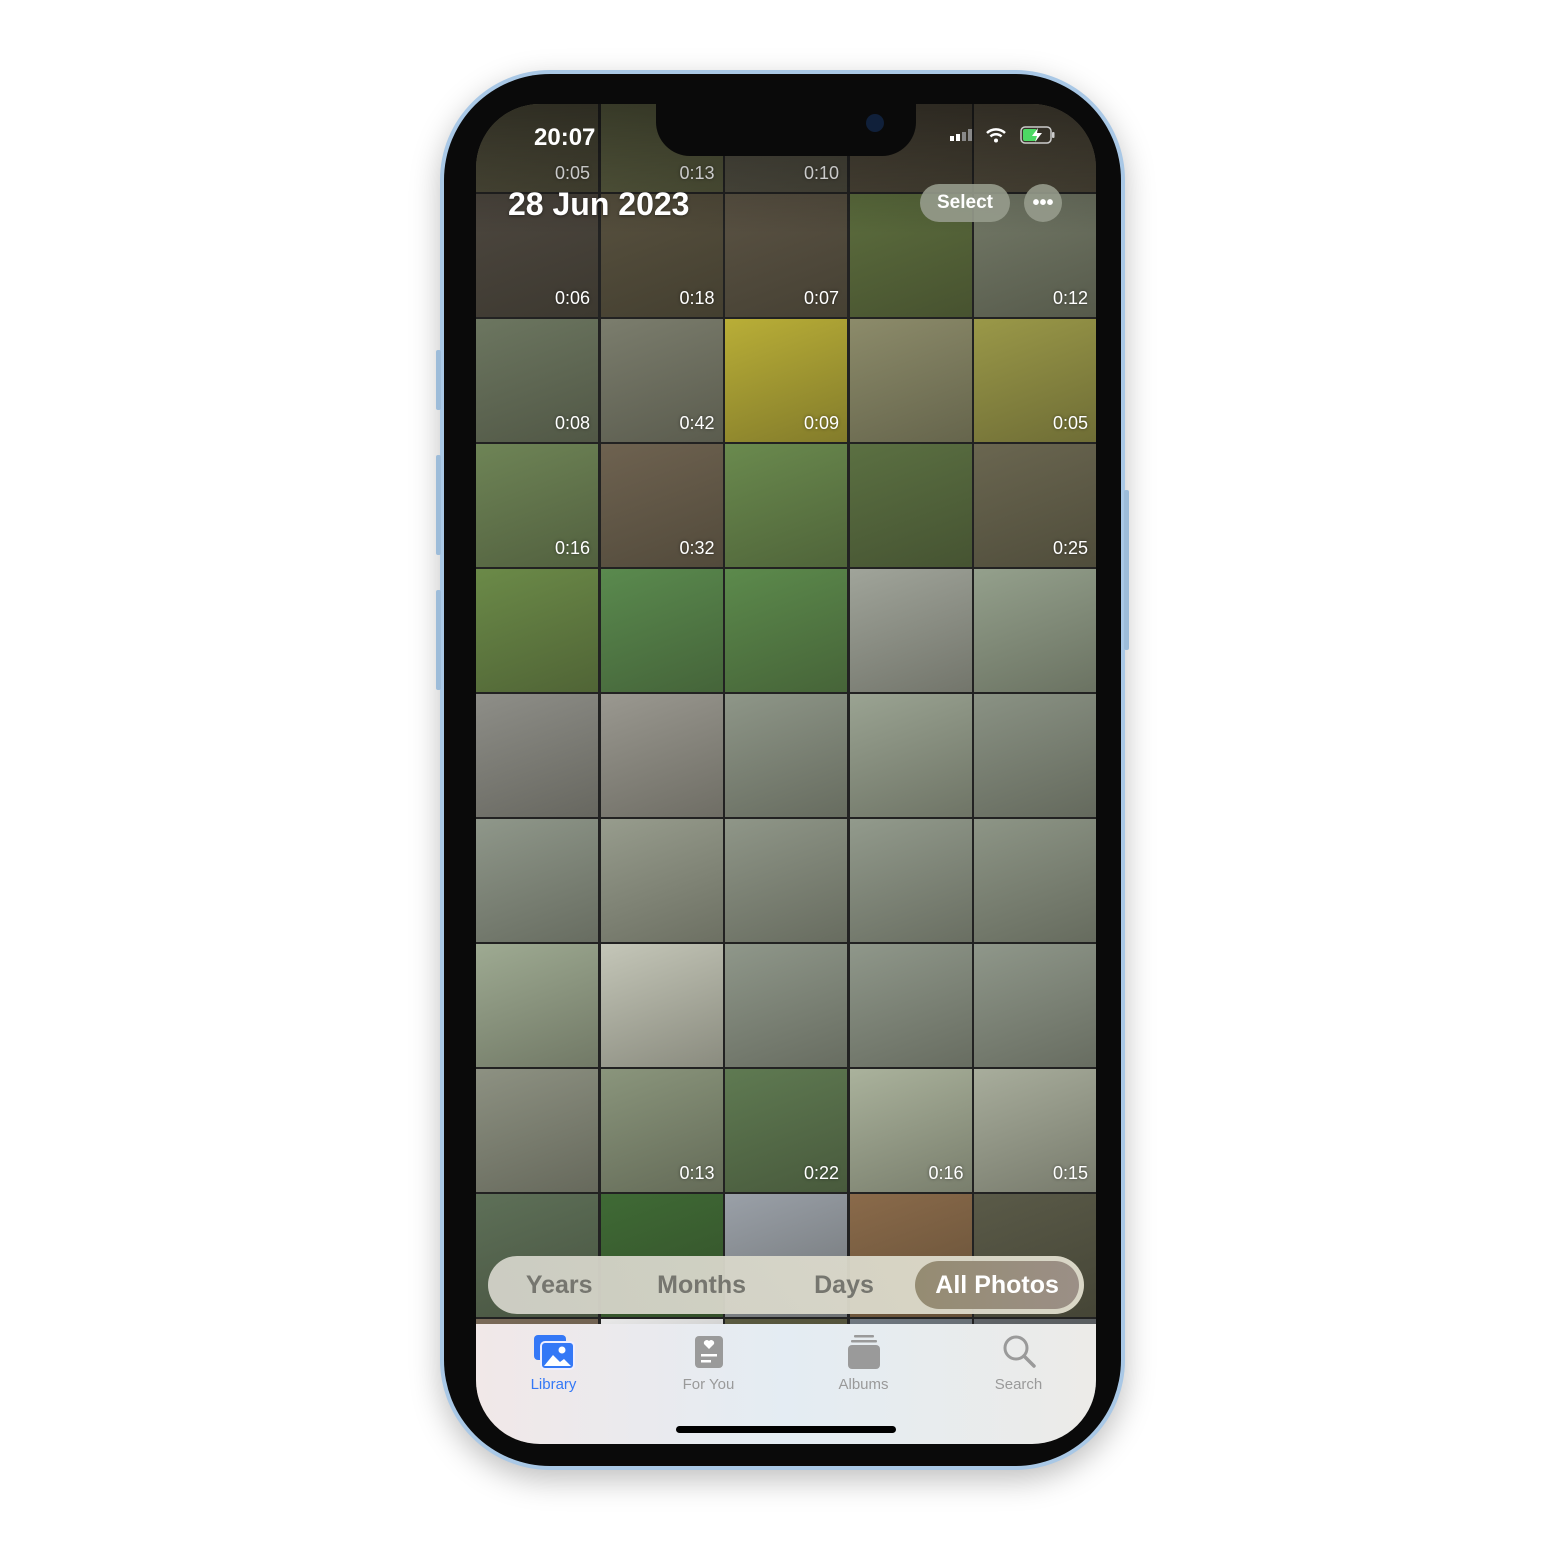 The width and height of the screenshot is (1560, 1550). Describe the element at coordinates (1070, 297) in the screenshot. I see `video-duration: 0:12` at that location.